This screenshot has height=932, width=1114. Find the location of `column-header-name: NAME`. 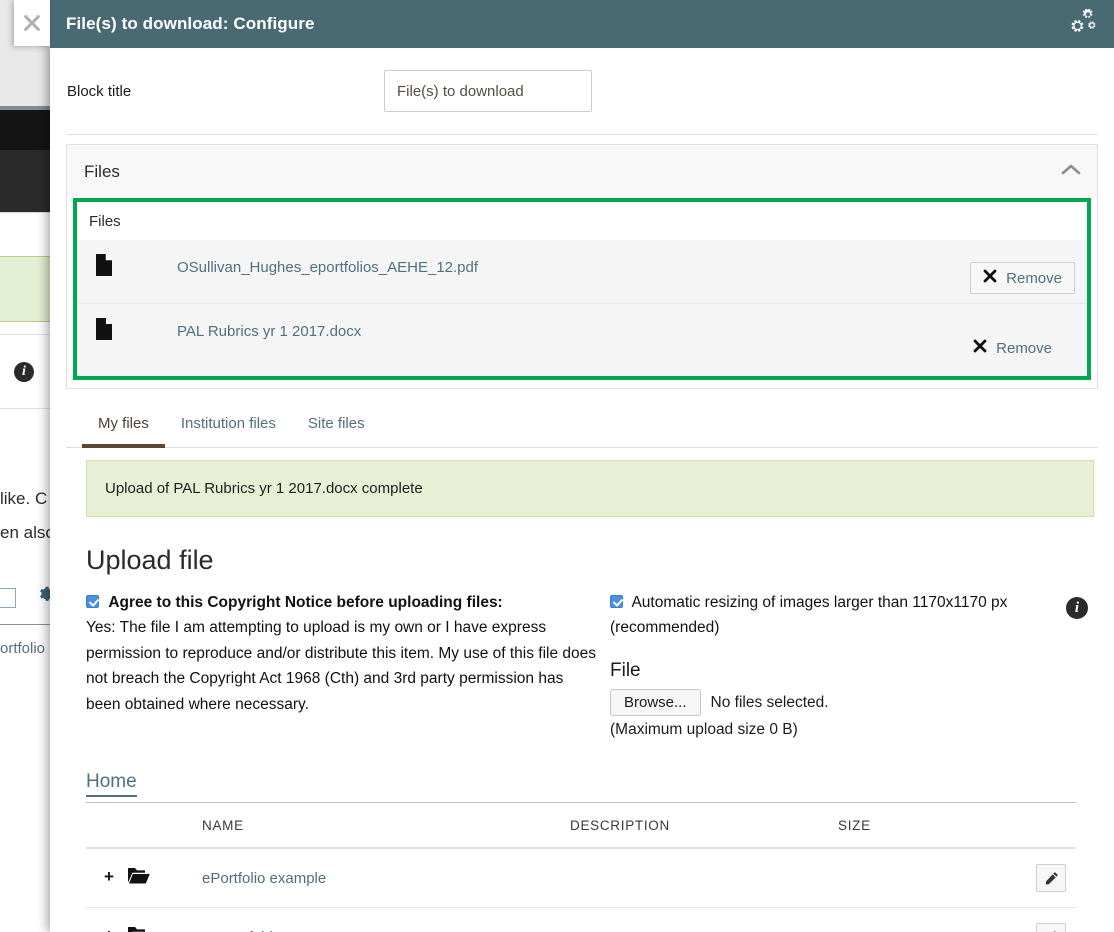

column-header-name: NAME is located at coordinates (386, 825).